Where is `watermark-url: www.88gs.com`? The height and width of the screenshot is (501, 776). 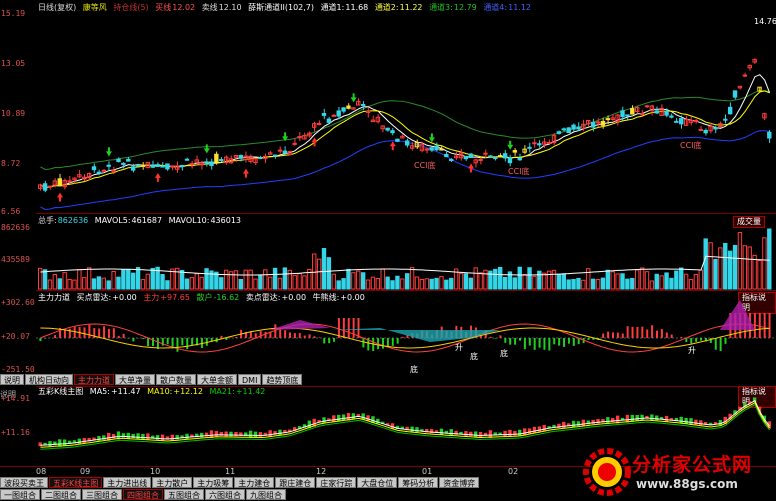 watermark-url: www.88gs.com is located at coordinates (687, 484).